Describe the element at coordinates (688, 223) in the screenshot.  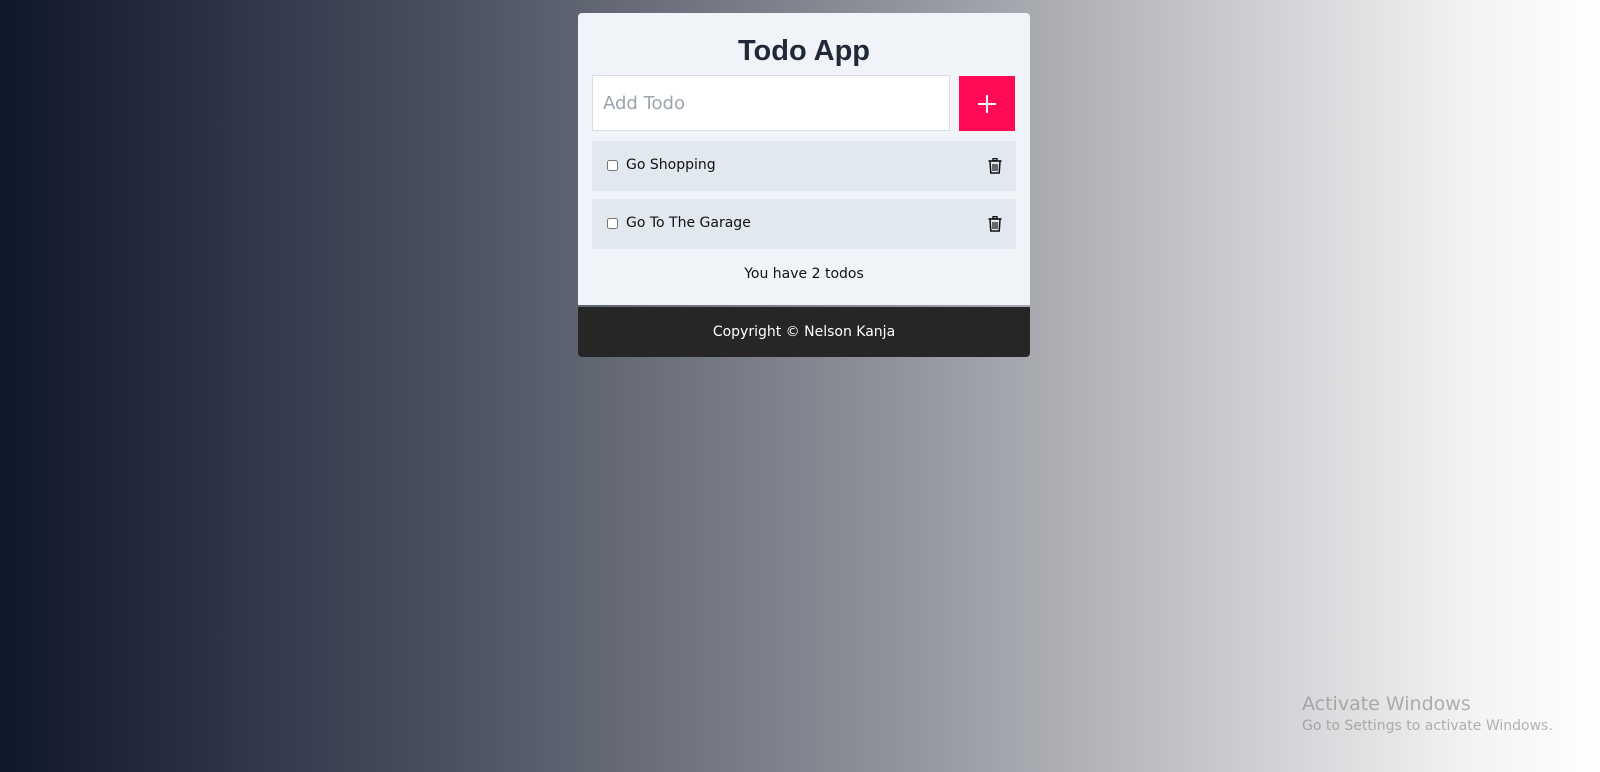
I see `todo-label: Go To The Garage` at that location.